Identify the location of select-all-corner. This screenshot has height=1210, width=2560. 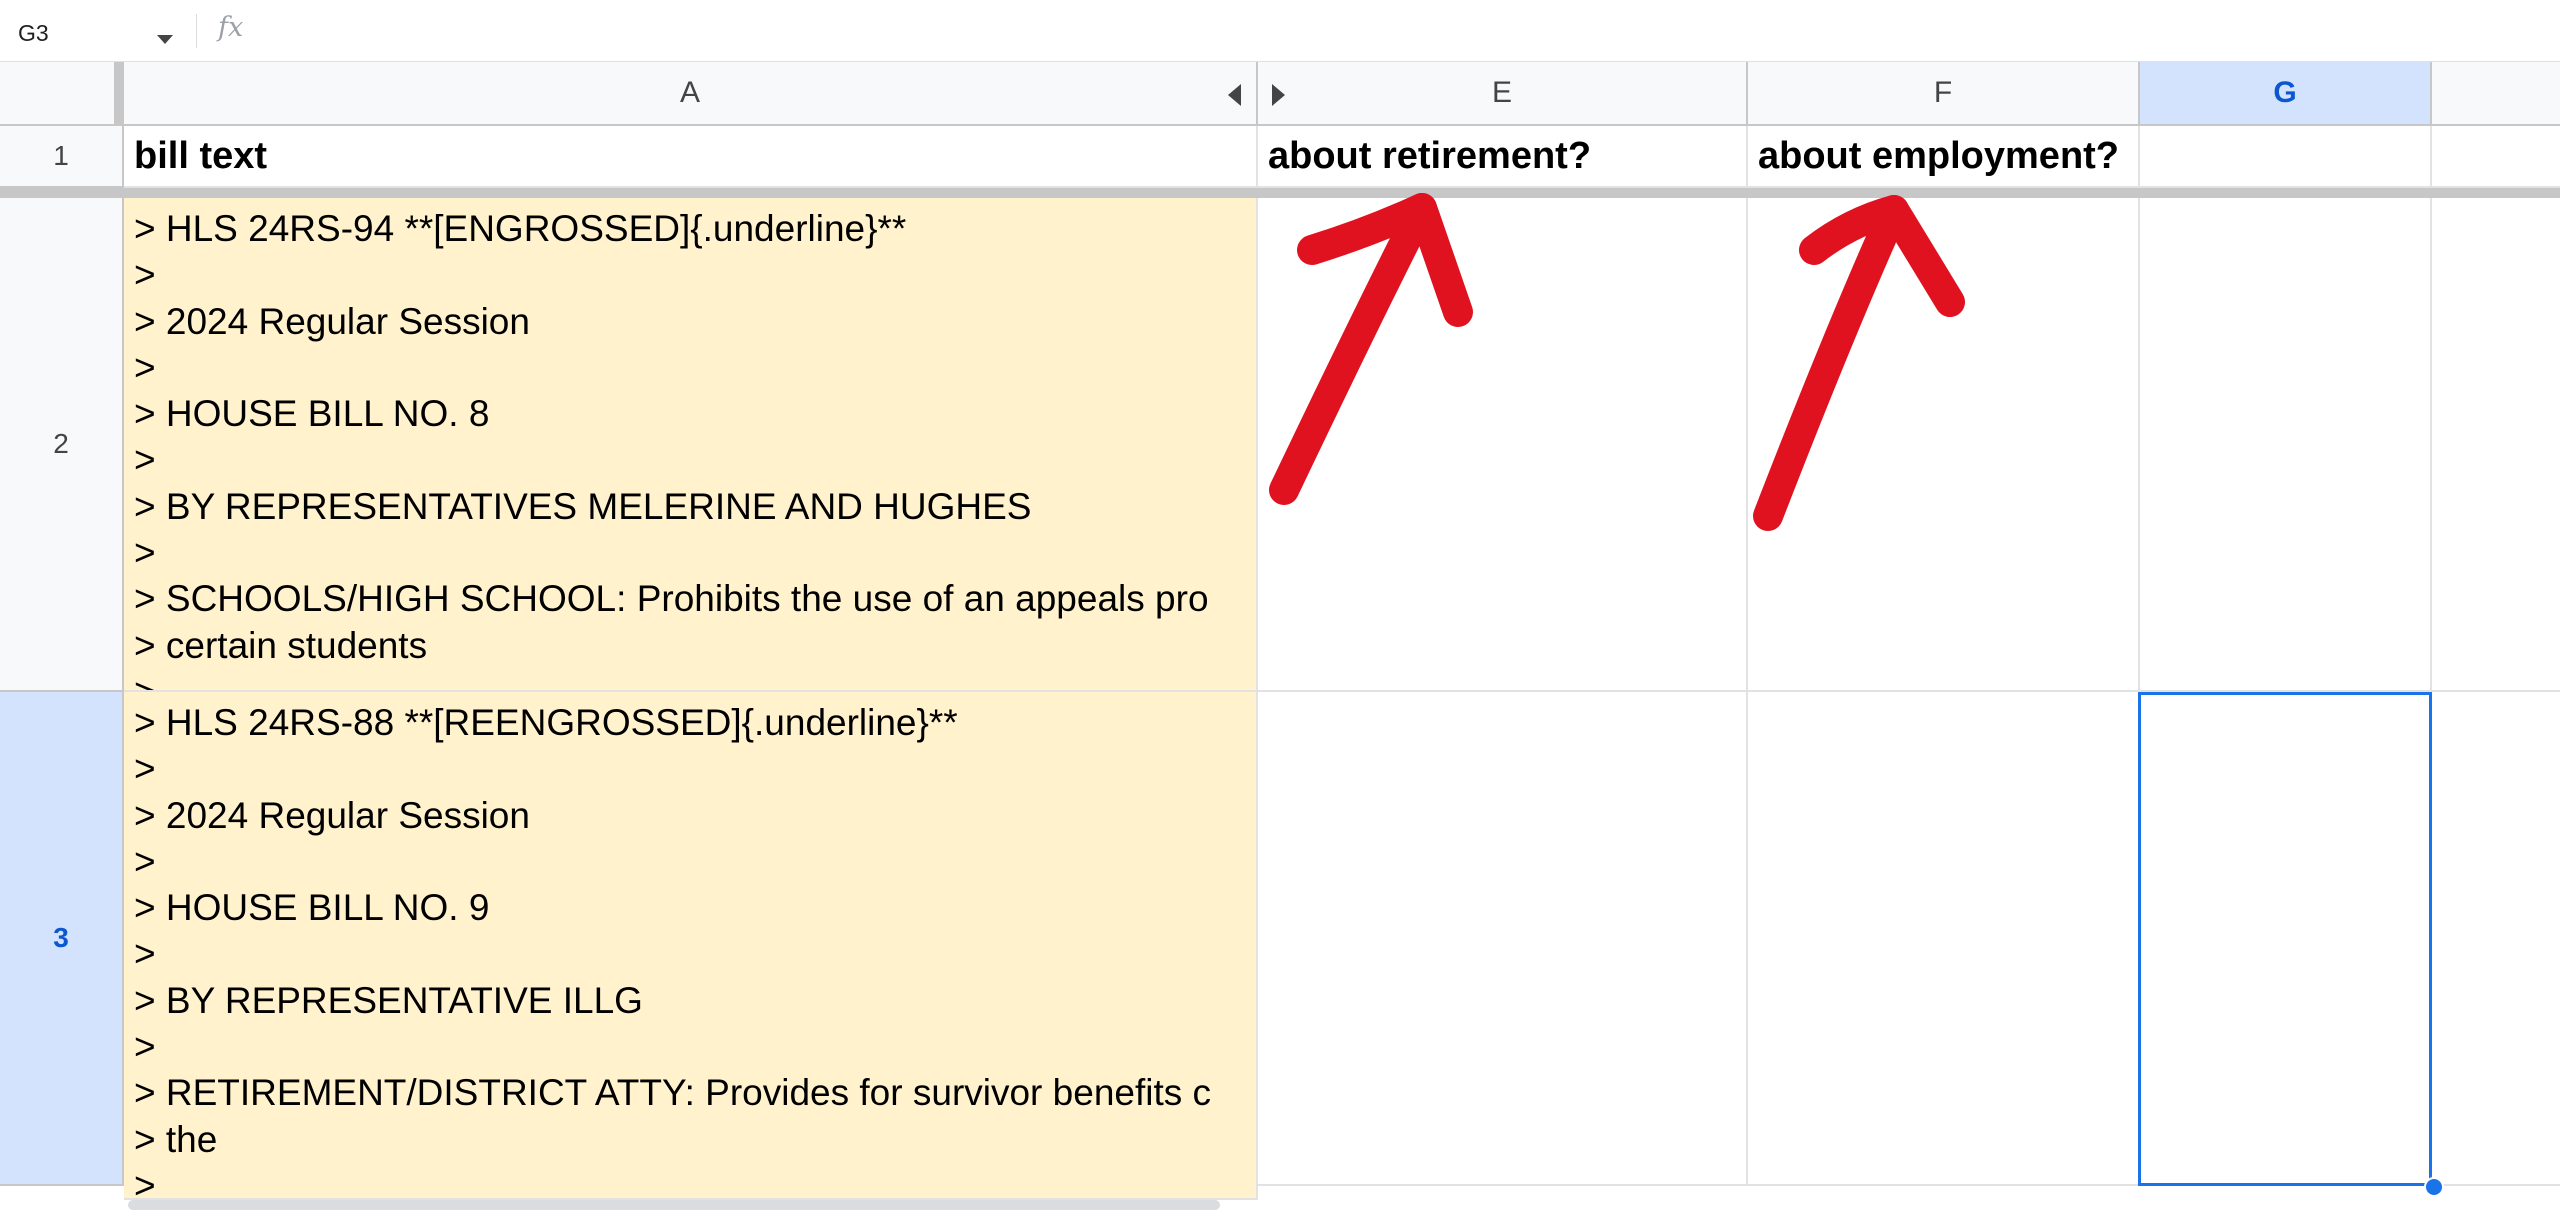
(62, 94).